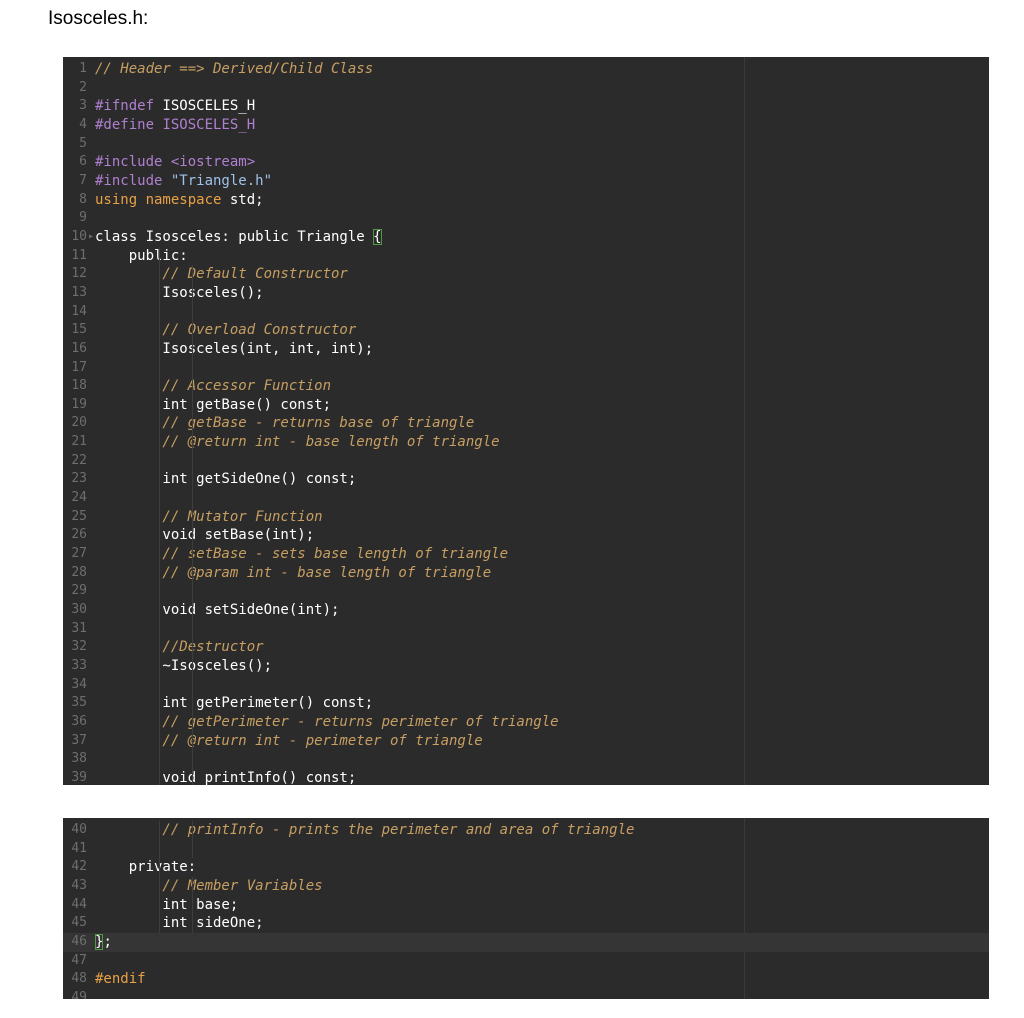 The image size is (1024, 1018). Describe the element at coordinates (526, 144) in the screenshot. I see `code-line: 5` at that location.